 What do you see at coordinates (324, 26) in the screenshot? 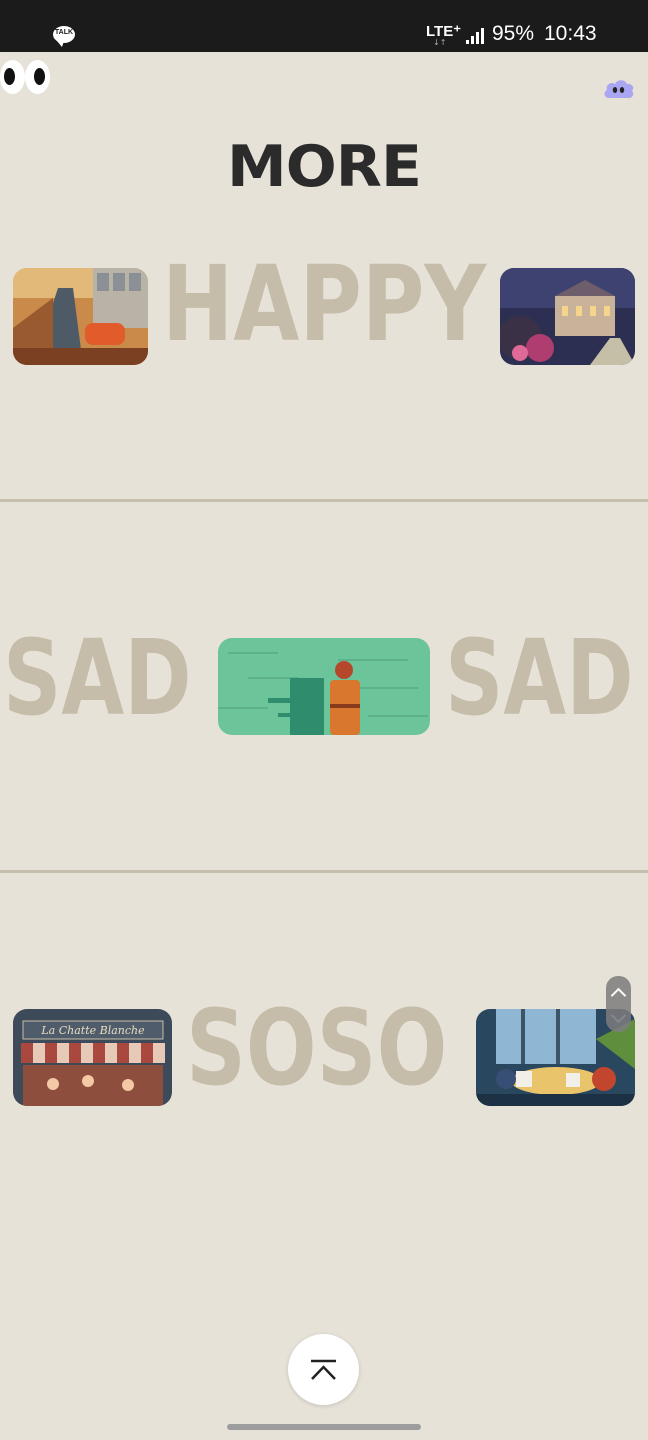
I see `status-bar: TALK LTE⁺ ↓↑ 95% 10:43` at bounding box center [324, 26].